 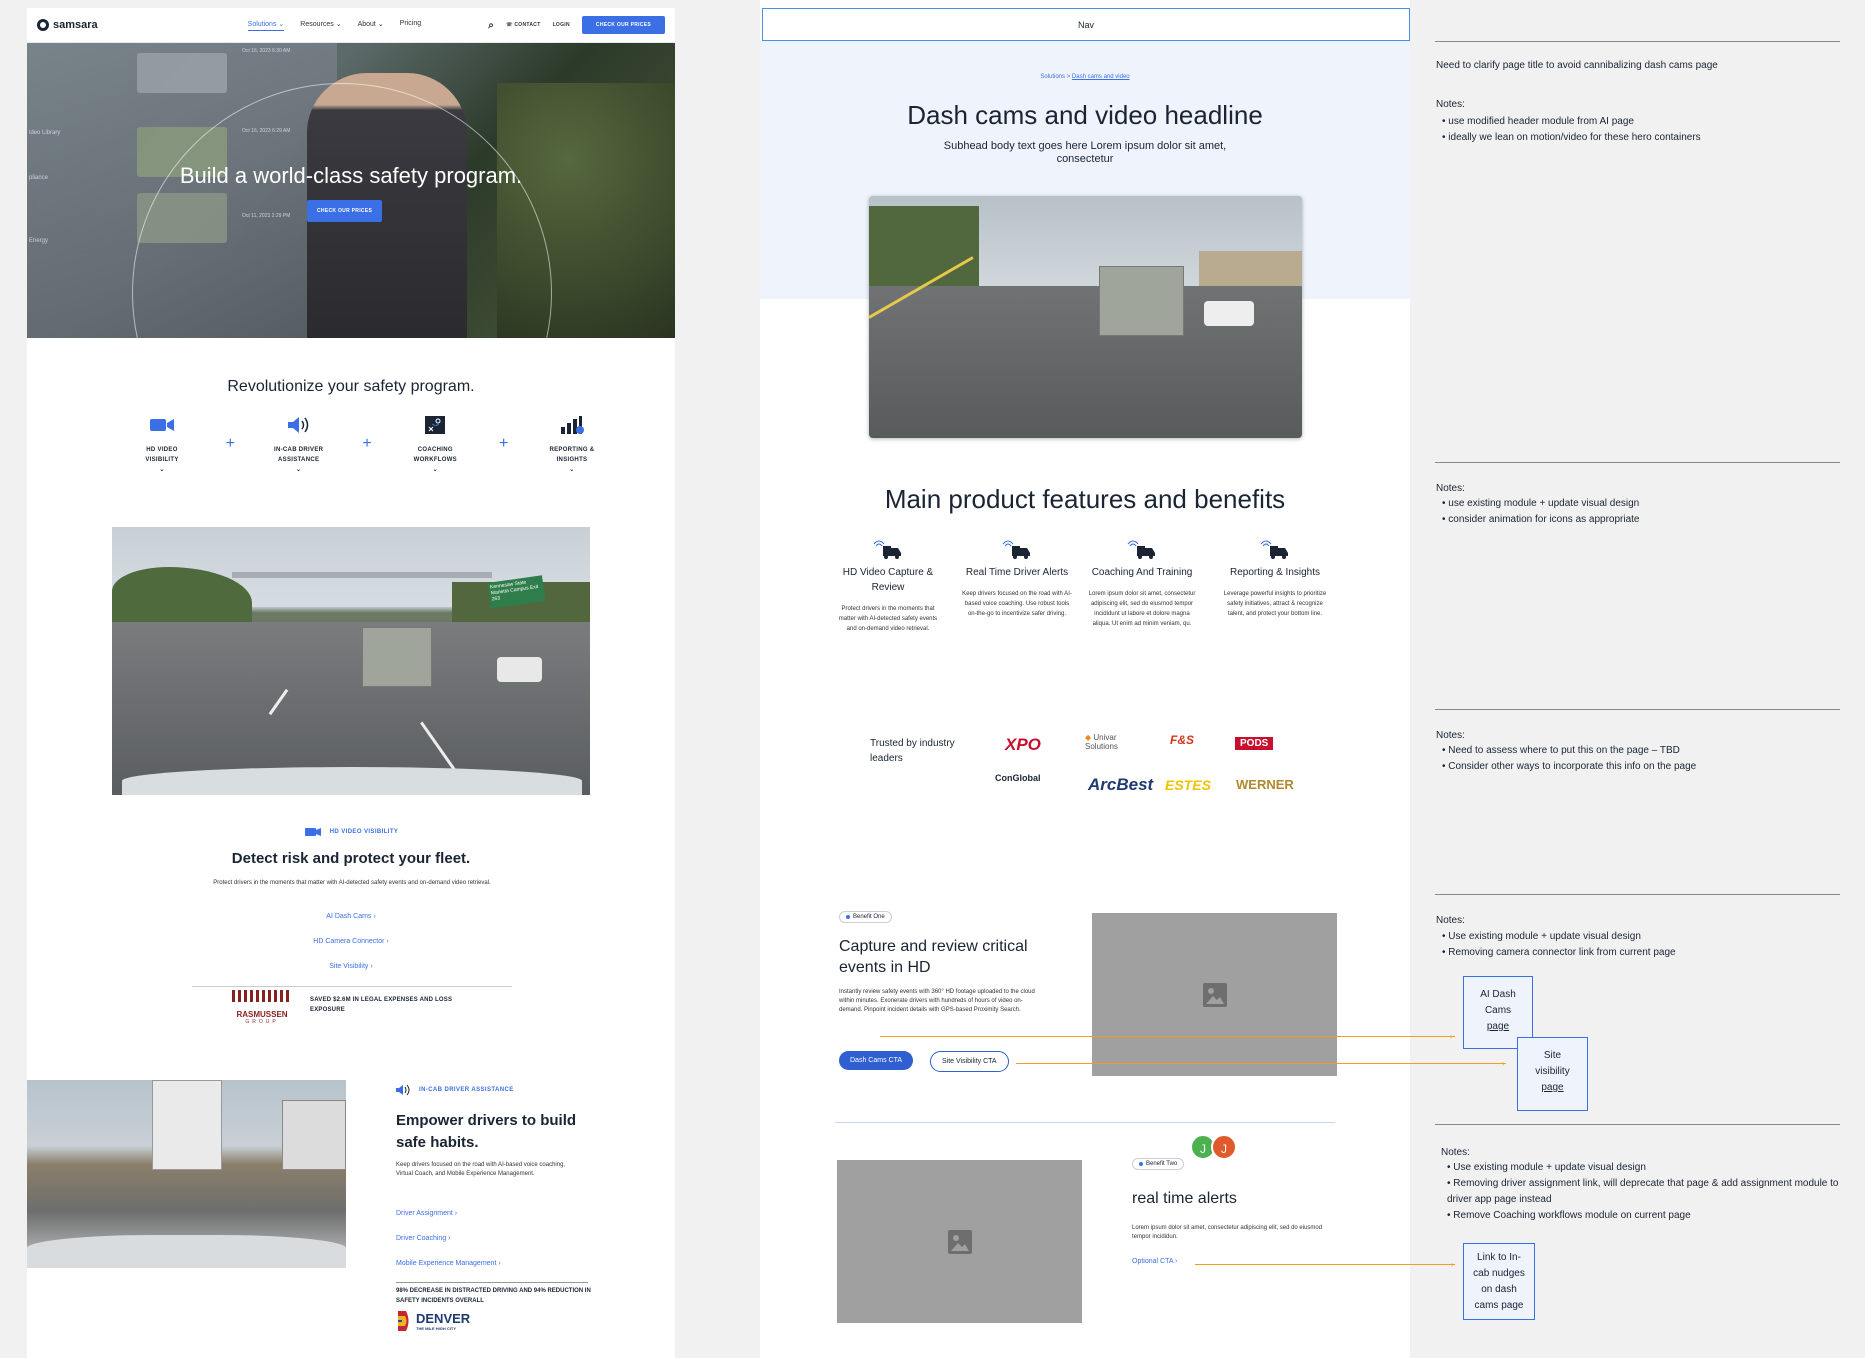 What do you see at coordinates (351, 941) in the screenshot?
I see `link-hd-camera-connector: HD Camera Connector ›` at bounding box center [351, 941].